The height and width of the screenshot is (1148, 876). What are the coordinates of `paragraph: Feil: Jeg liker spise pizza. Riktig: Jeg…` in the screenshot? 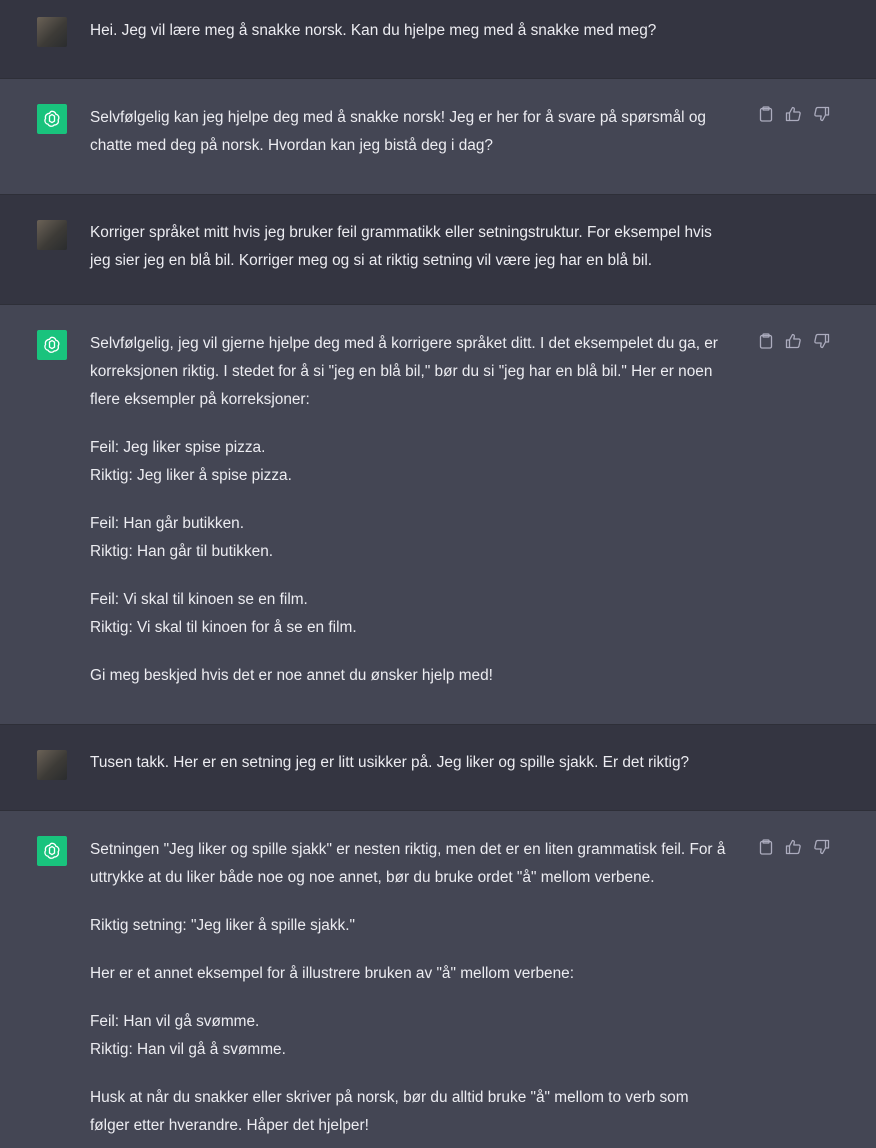 It's located at (418, 462).